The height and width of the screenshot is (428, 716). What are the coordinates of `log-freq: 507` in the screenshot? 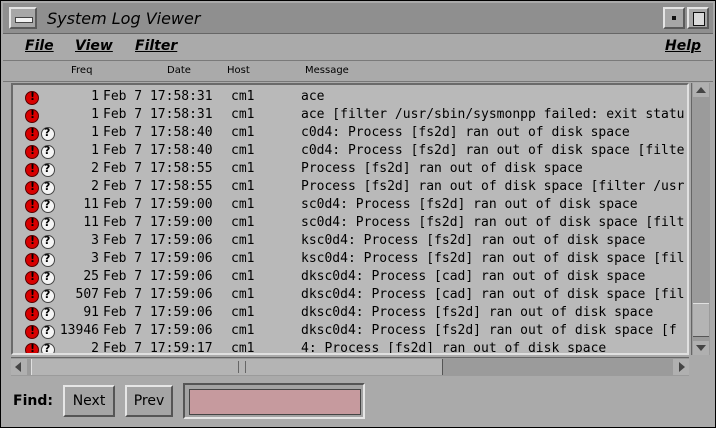 It's located at (87, 294).